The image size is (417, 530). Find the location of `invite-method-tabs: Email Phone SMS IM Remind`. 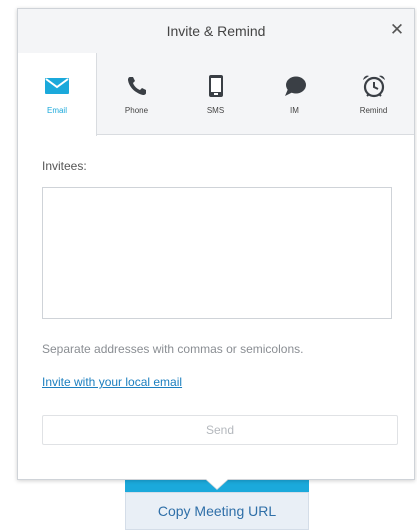

invite-method-tabs: Email Phone SMS IM Remind is located at coordinates (216, 94).